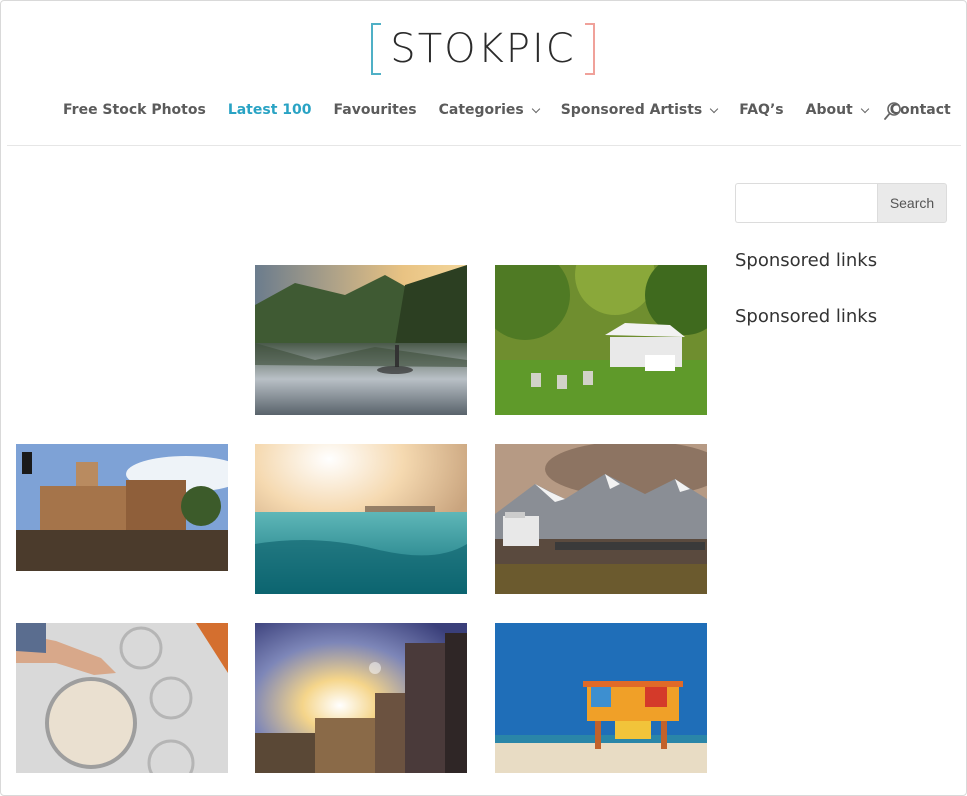 The width and height of the screenshot is (967, 796). Describe the element at coordinates (481, 110) in the screenshot. I see `nav-item-label: Categories` at that location.